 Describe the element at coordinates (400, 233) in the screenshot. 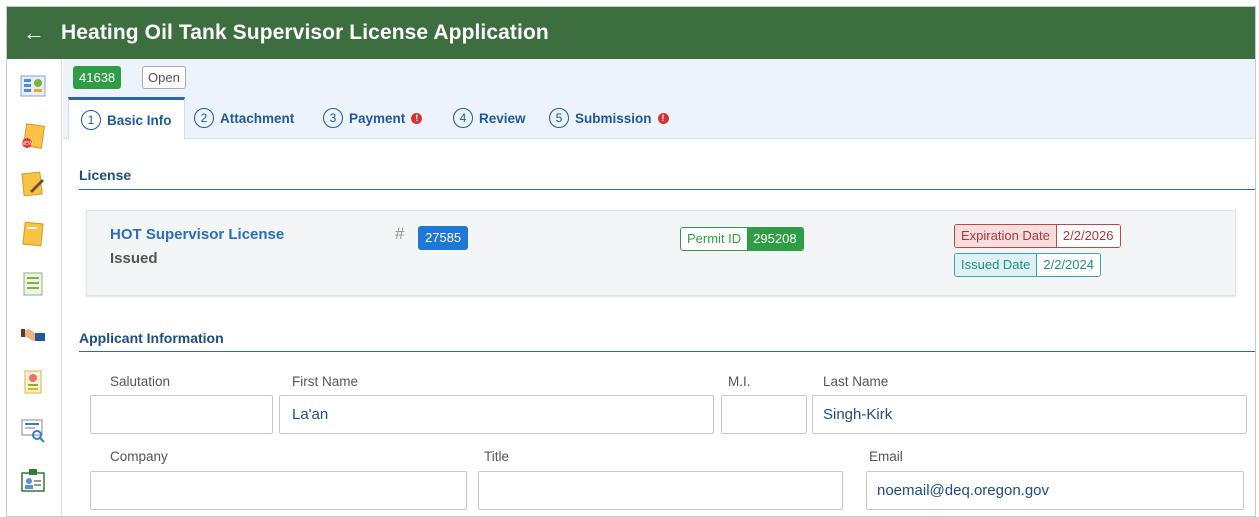

I see `hash-icon: #` at that location.